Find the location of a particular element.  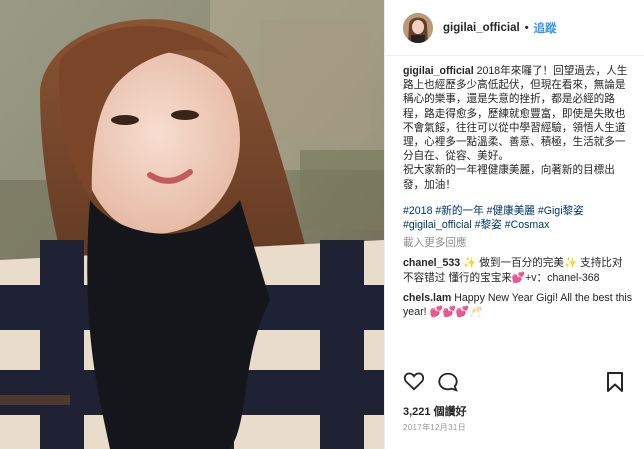

heart-icon is located at coordinates (414, 382).